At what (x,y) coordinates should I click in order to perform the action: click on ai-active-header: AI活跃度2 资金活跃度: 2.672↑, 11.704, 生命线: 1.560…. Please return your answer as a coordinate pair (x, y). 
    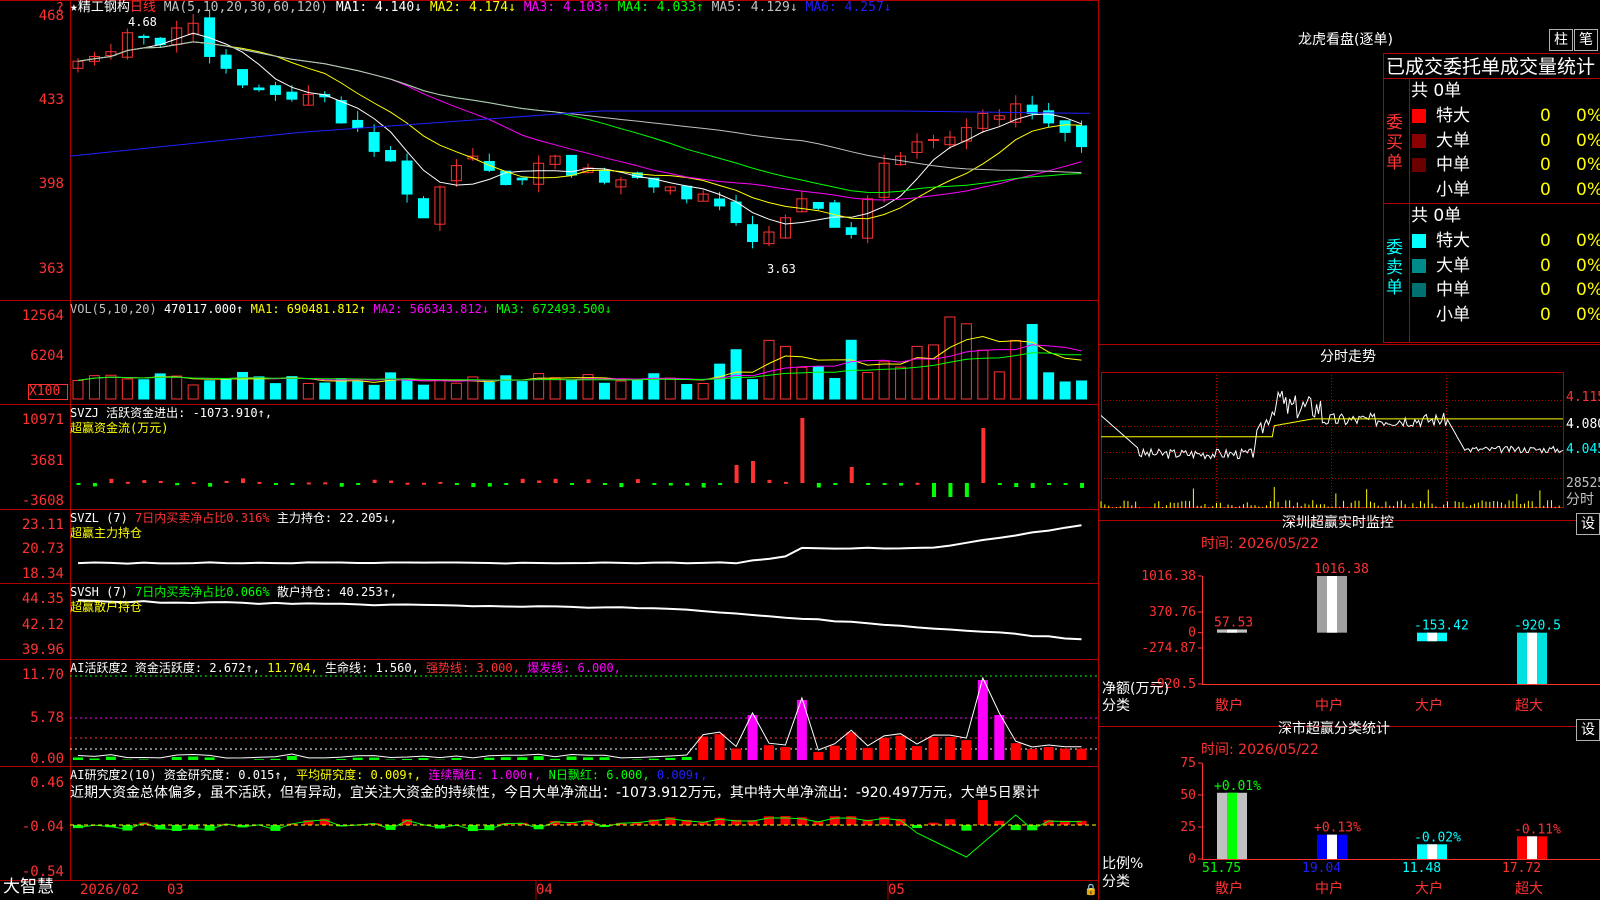
    Looking at the image, I should click on (345, 668).